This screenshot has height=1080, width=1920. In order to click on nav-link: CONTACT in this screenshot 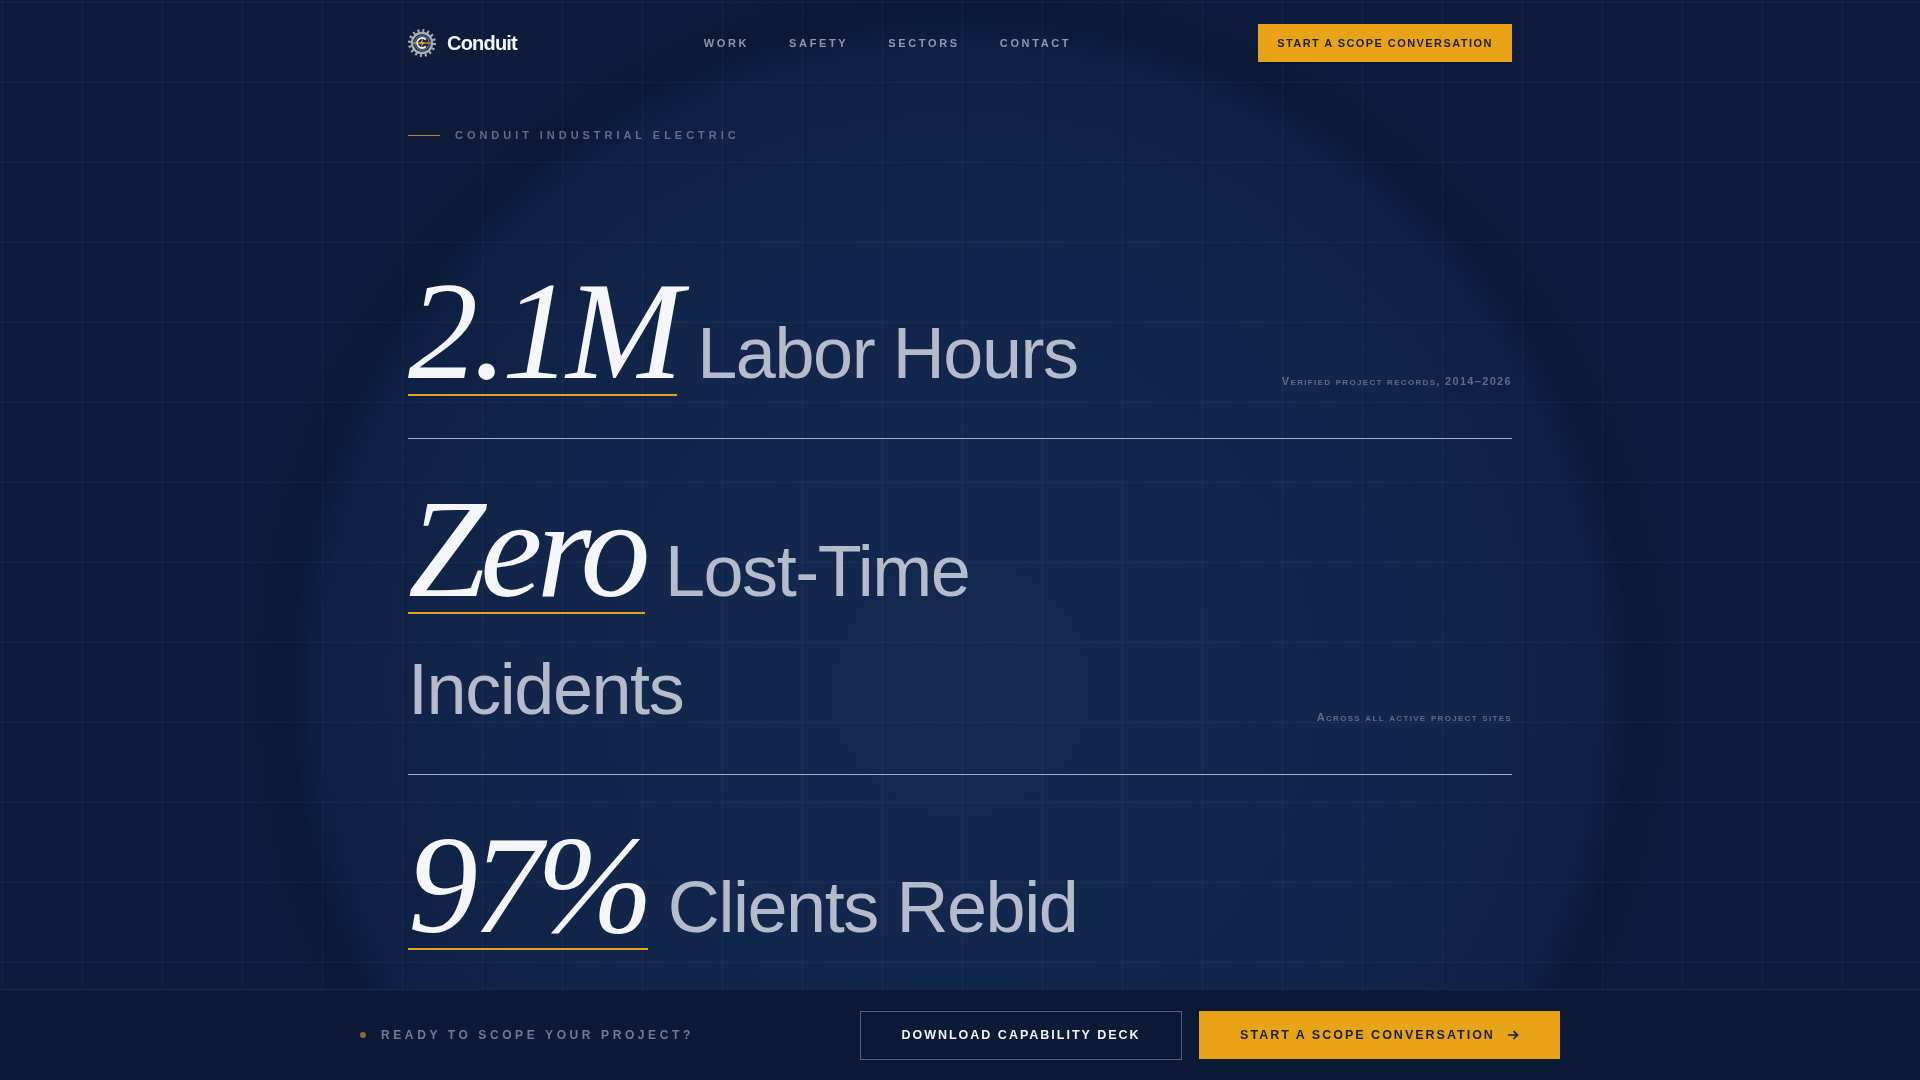, I will do `click(1035, 43)`.